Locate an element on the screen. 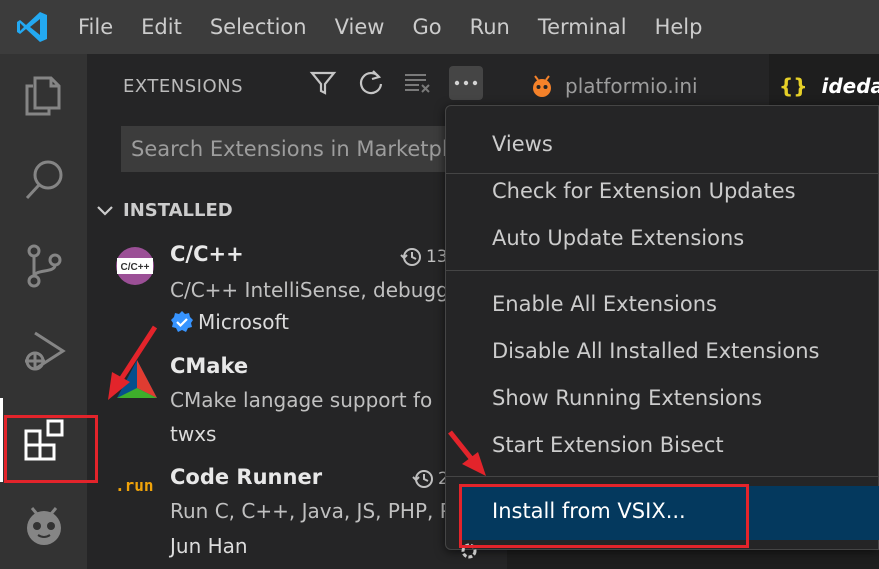 The height and width of the screenshot is (569, 879). annotation-arrow-vsix is located at coordinates (467, 453).